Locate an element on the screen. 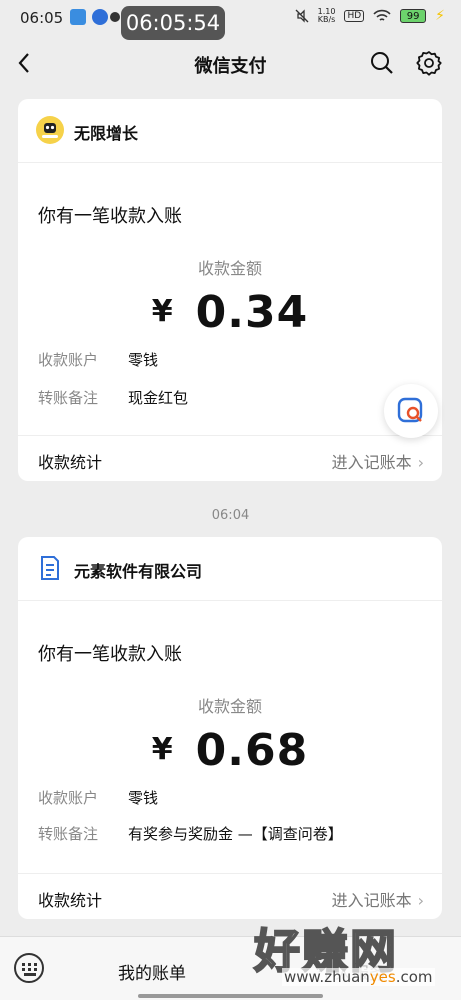  row-value-remark: 有奖参与奖励金 —【调查问卷】 is located at coordinates (235, 834).